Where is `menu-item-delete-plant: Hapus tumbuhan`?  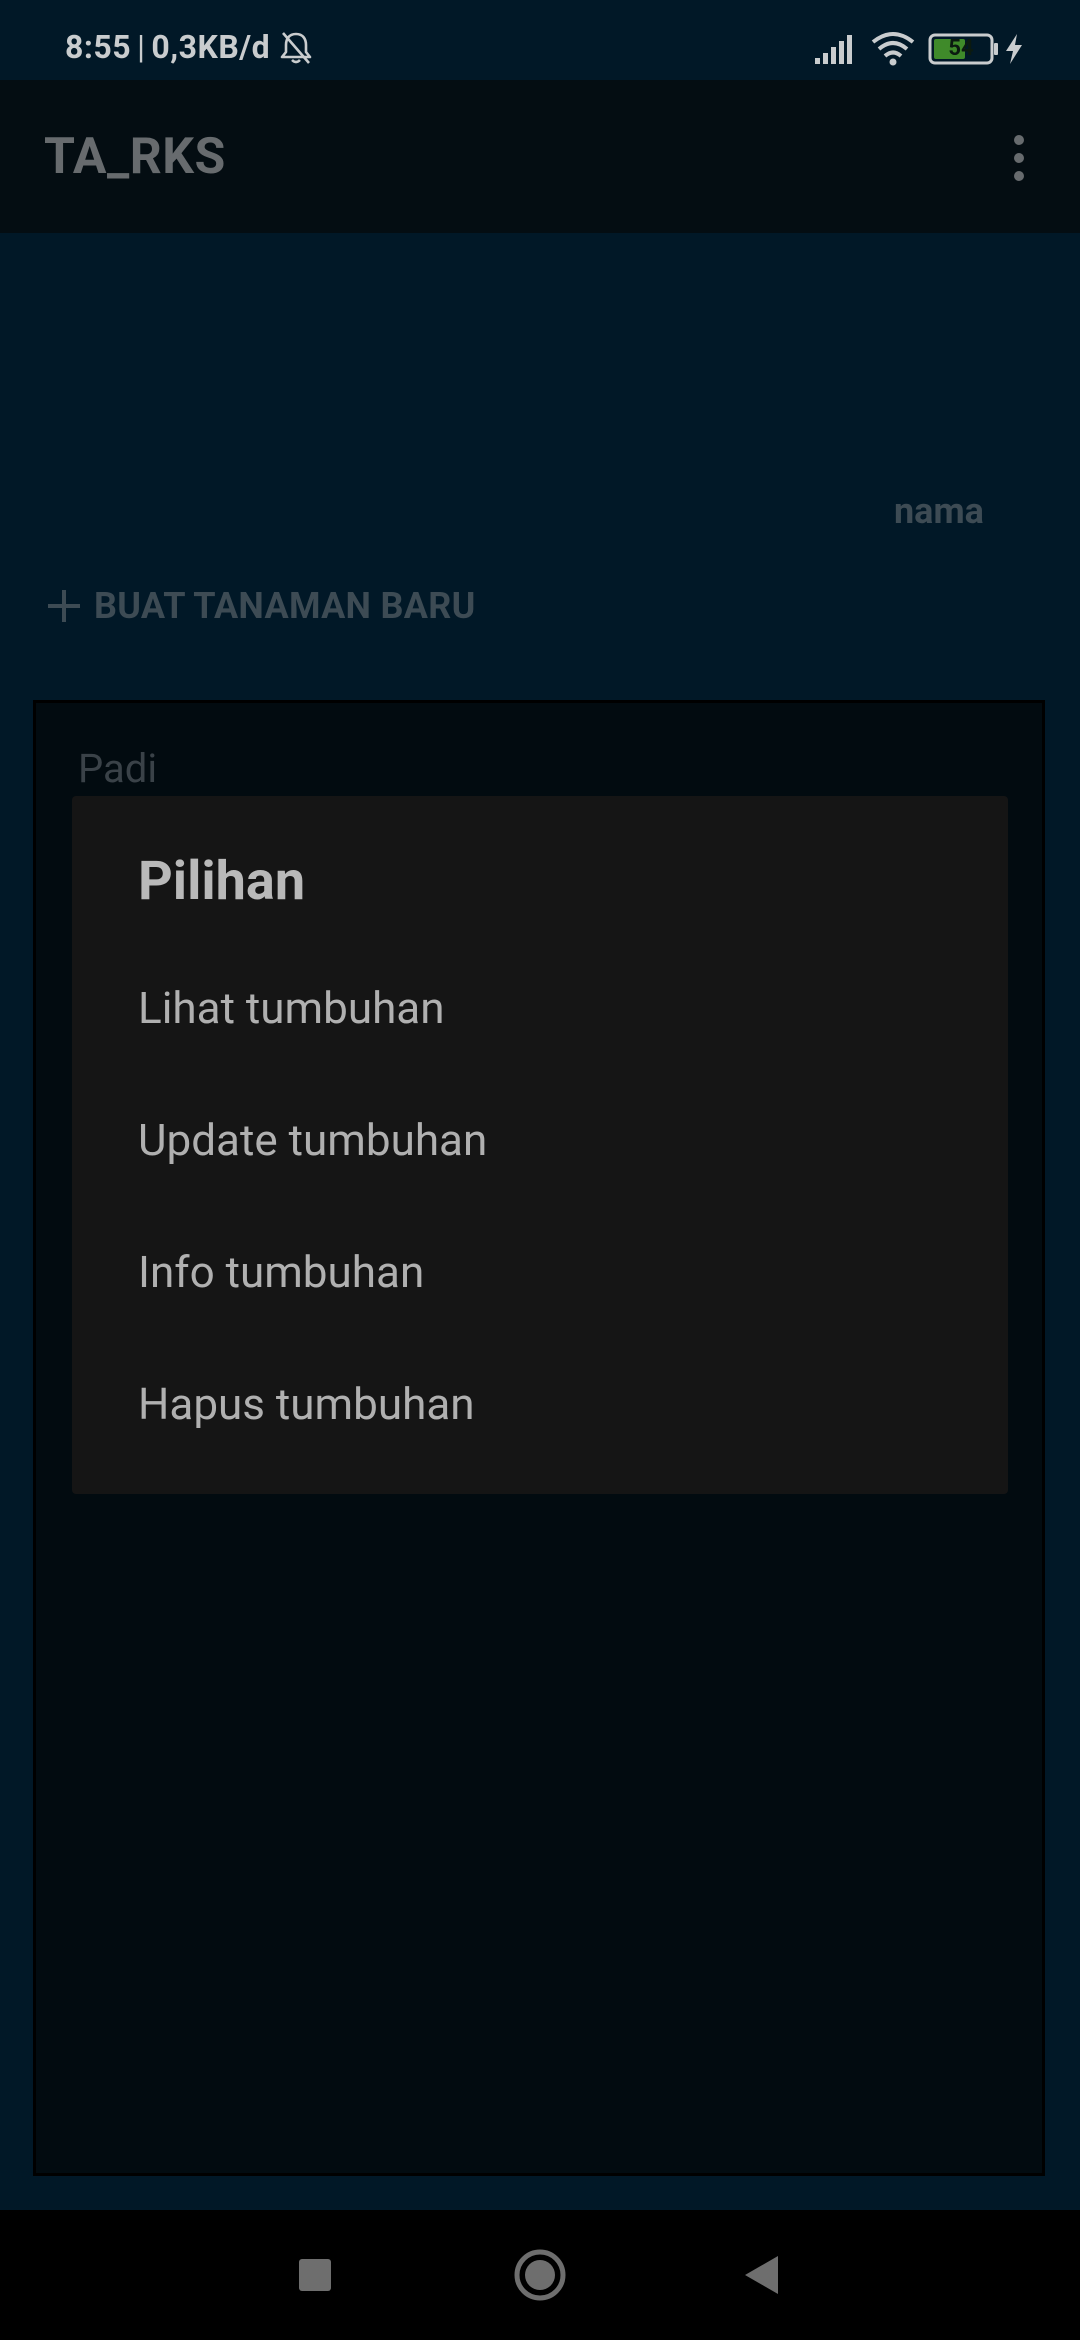
menu-item-delete-plant: Hapus tumbuhan is located at coordinates (540, 1404).